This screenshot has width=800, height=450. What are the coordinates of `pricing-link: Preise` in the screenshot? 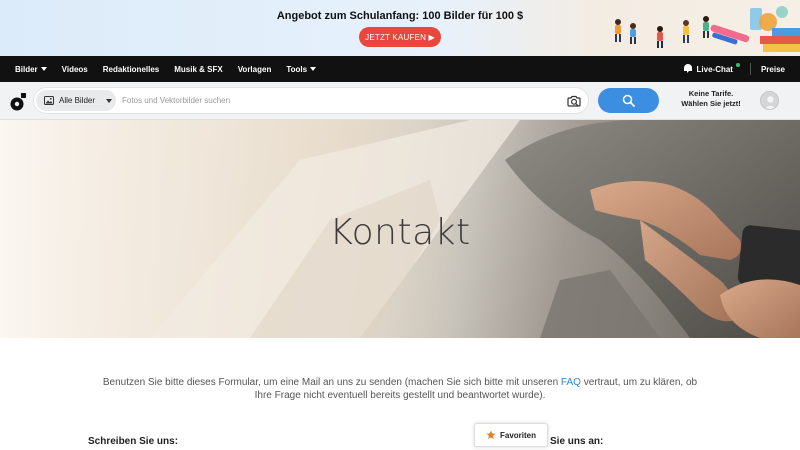 It's located at (773, 69).